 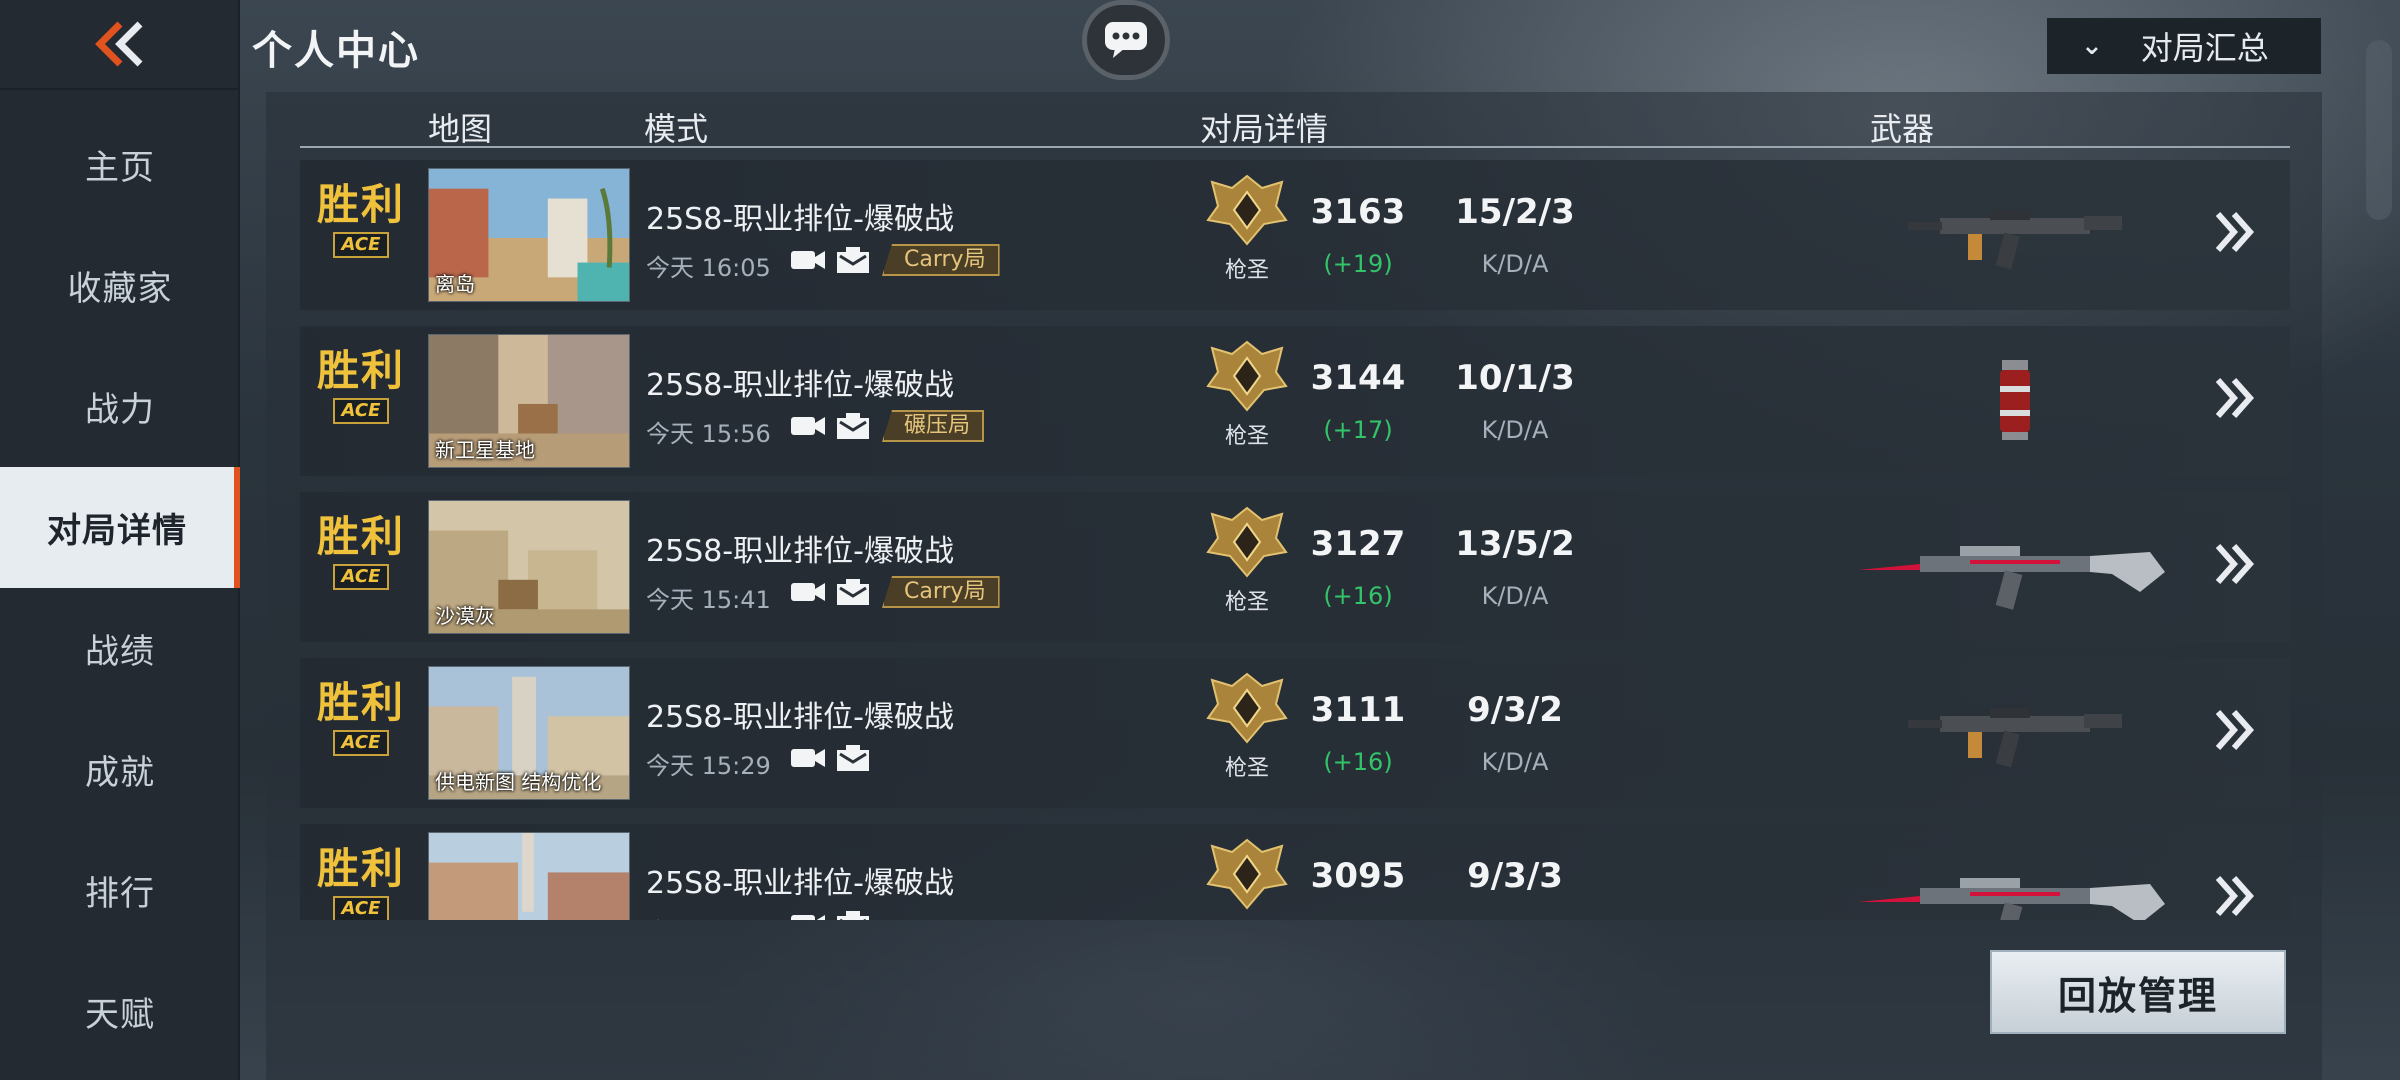 I want to click on match-time: 今天 15:29, so click(x=708, y=766).